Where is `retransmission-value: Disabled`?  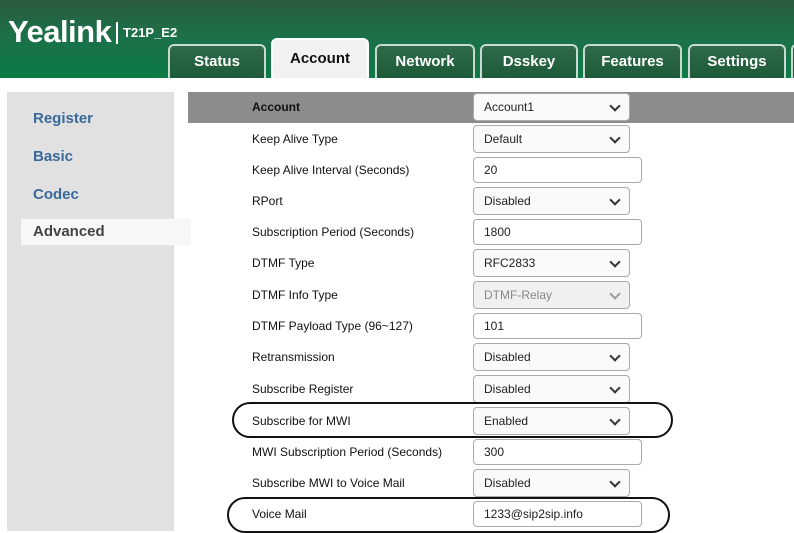
retransmission-value: Disabled is located at coordinates (507, 357).